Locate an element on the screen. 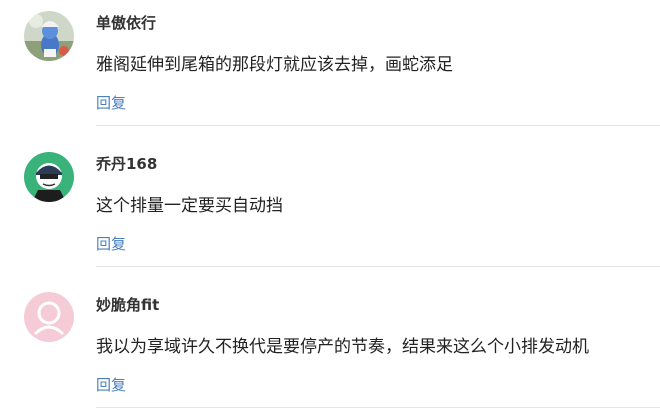  avatar-pink-default-icon is located at coordinates (49, 317).